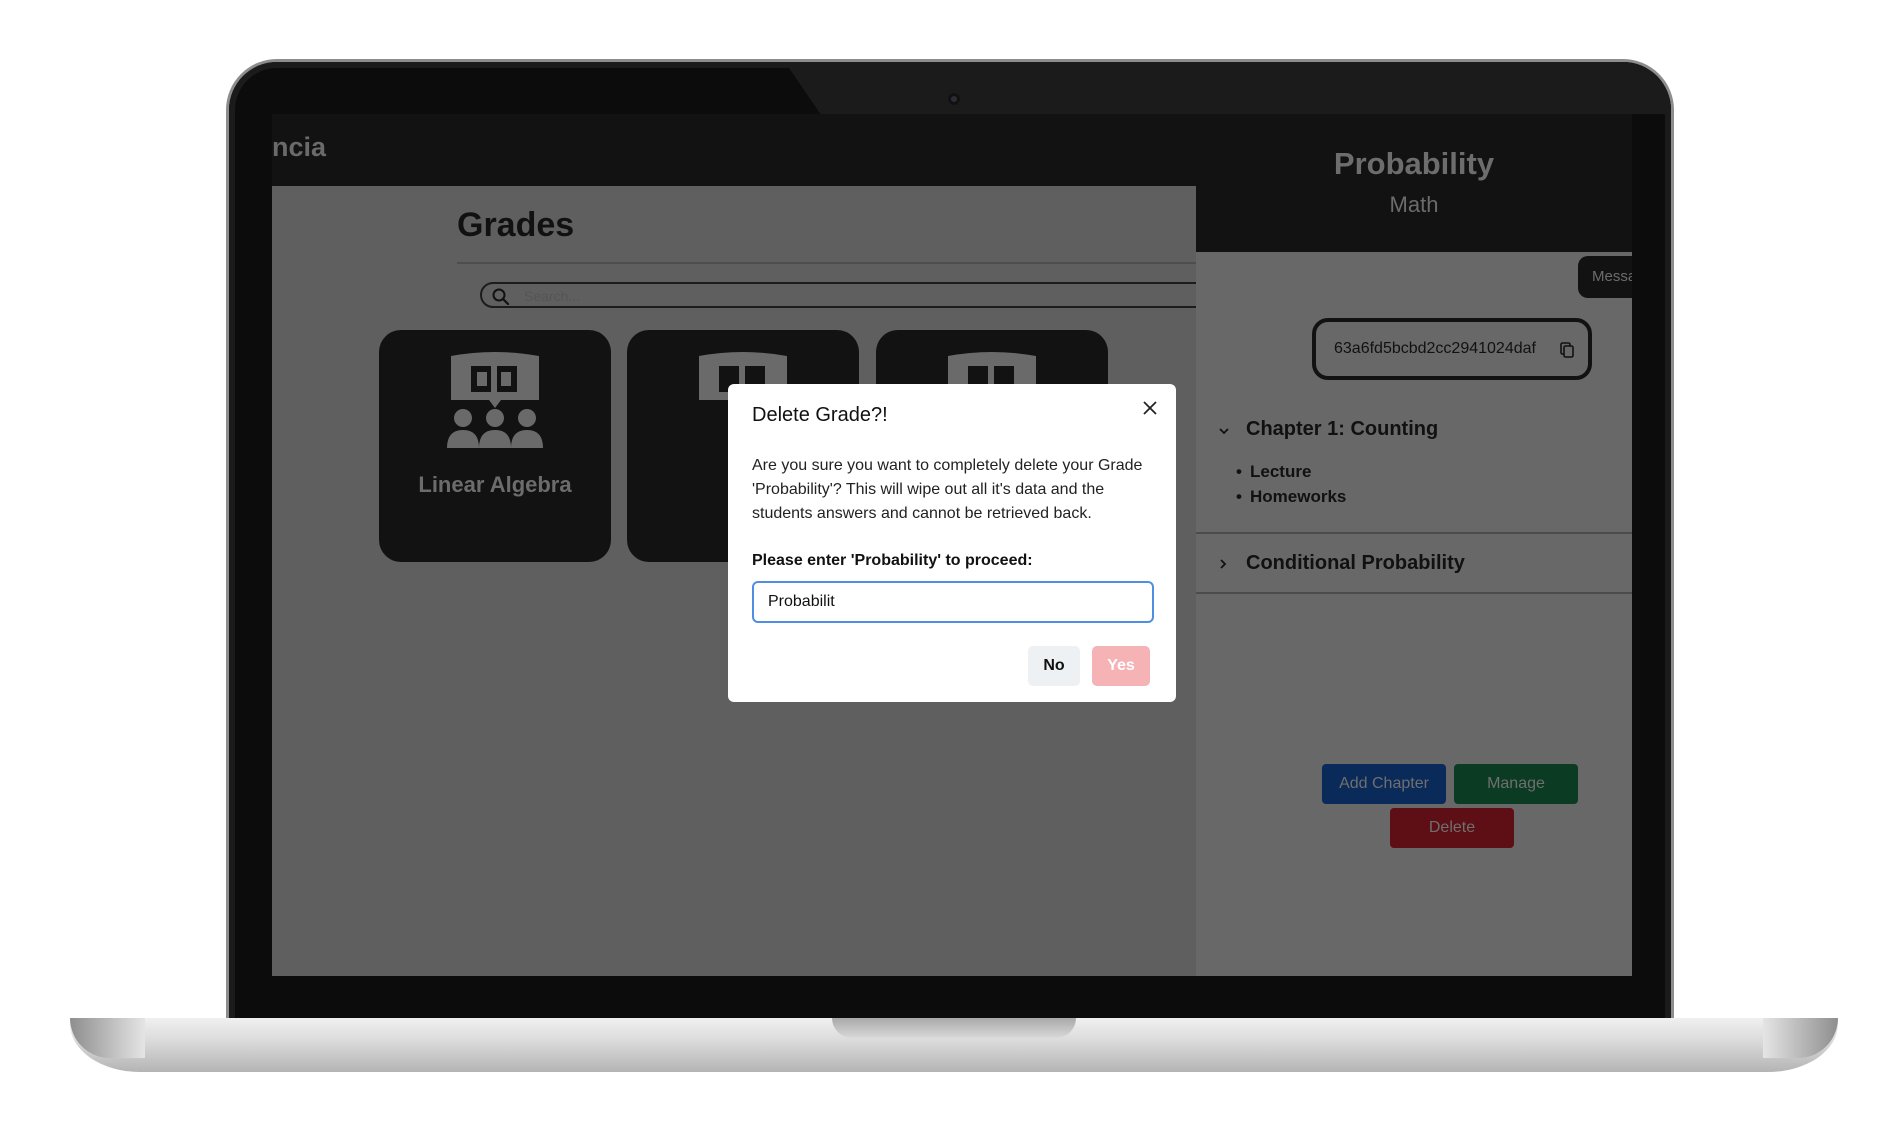 This screenshot has width=1895, height=1139. I want to click on grade-id-pill: 63a6fd5bcbd2cc2941024daf, so click(1452, 349).